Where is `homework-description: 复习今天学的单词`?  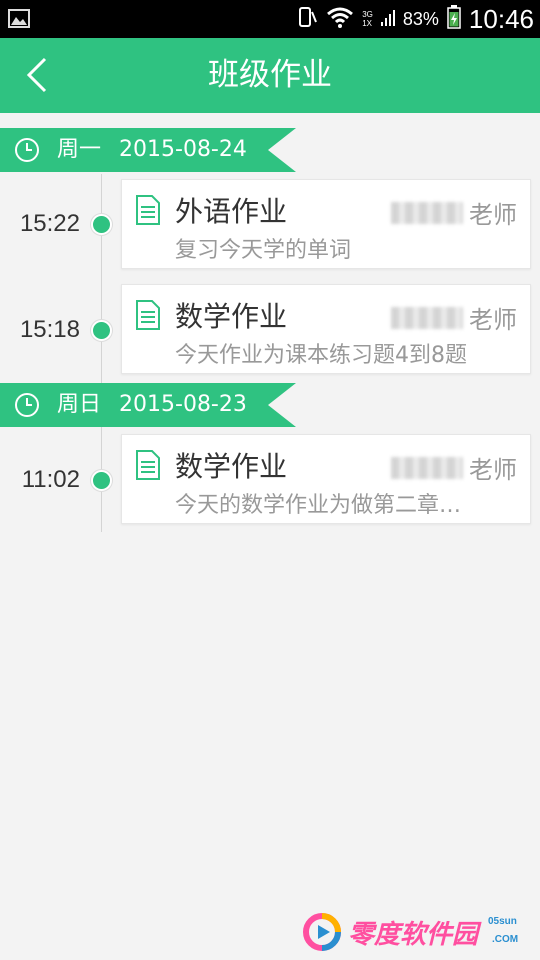 homework-description: 复习今天学的单词 is located at coordinates (263, 250).